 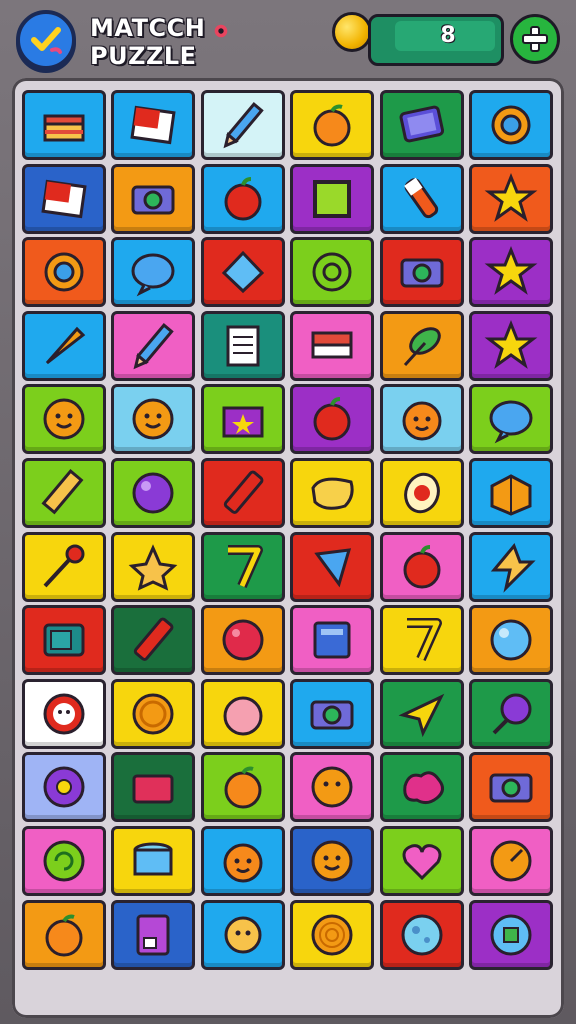 I want to click on notepad-icon, so click(x=243, y=346).